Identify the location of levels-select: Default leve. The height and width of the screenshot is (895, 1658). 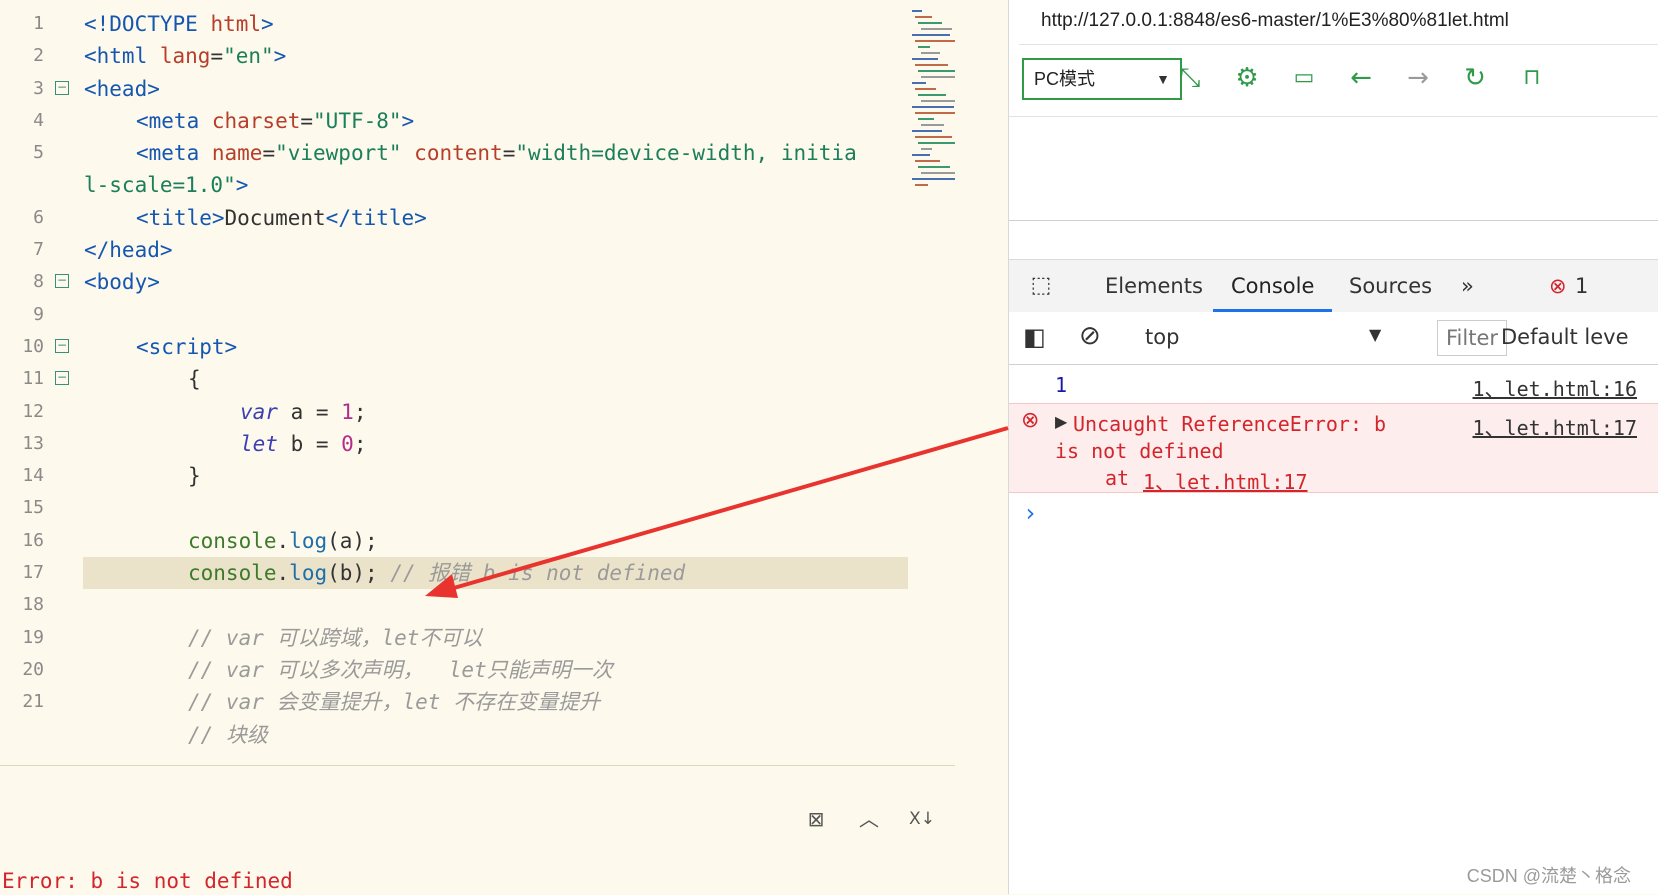
(1565, 337).